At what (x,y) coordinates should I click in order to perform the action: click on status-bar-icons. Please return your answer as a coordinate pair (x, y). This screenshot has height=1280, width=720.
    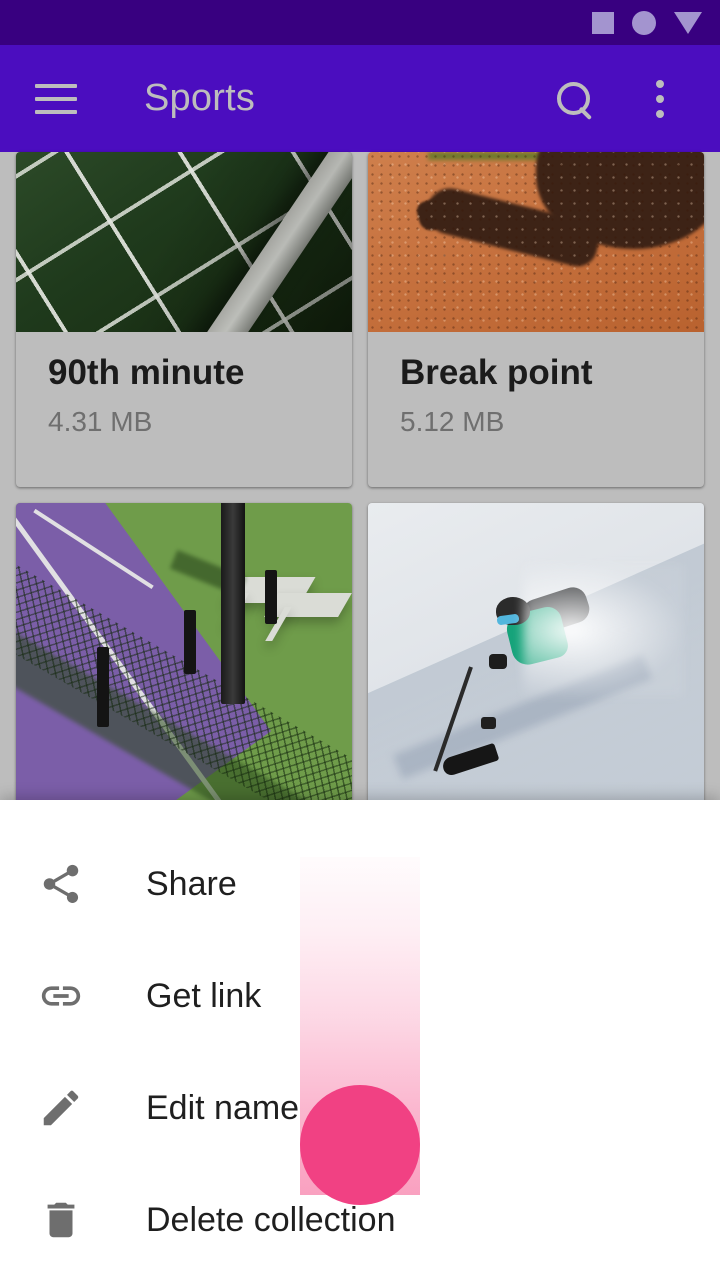
    Looking at the image, I should click on (647, 22).